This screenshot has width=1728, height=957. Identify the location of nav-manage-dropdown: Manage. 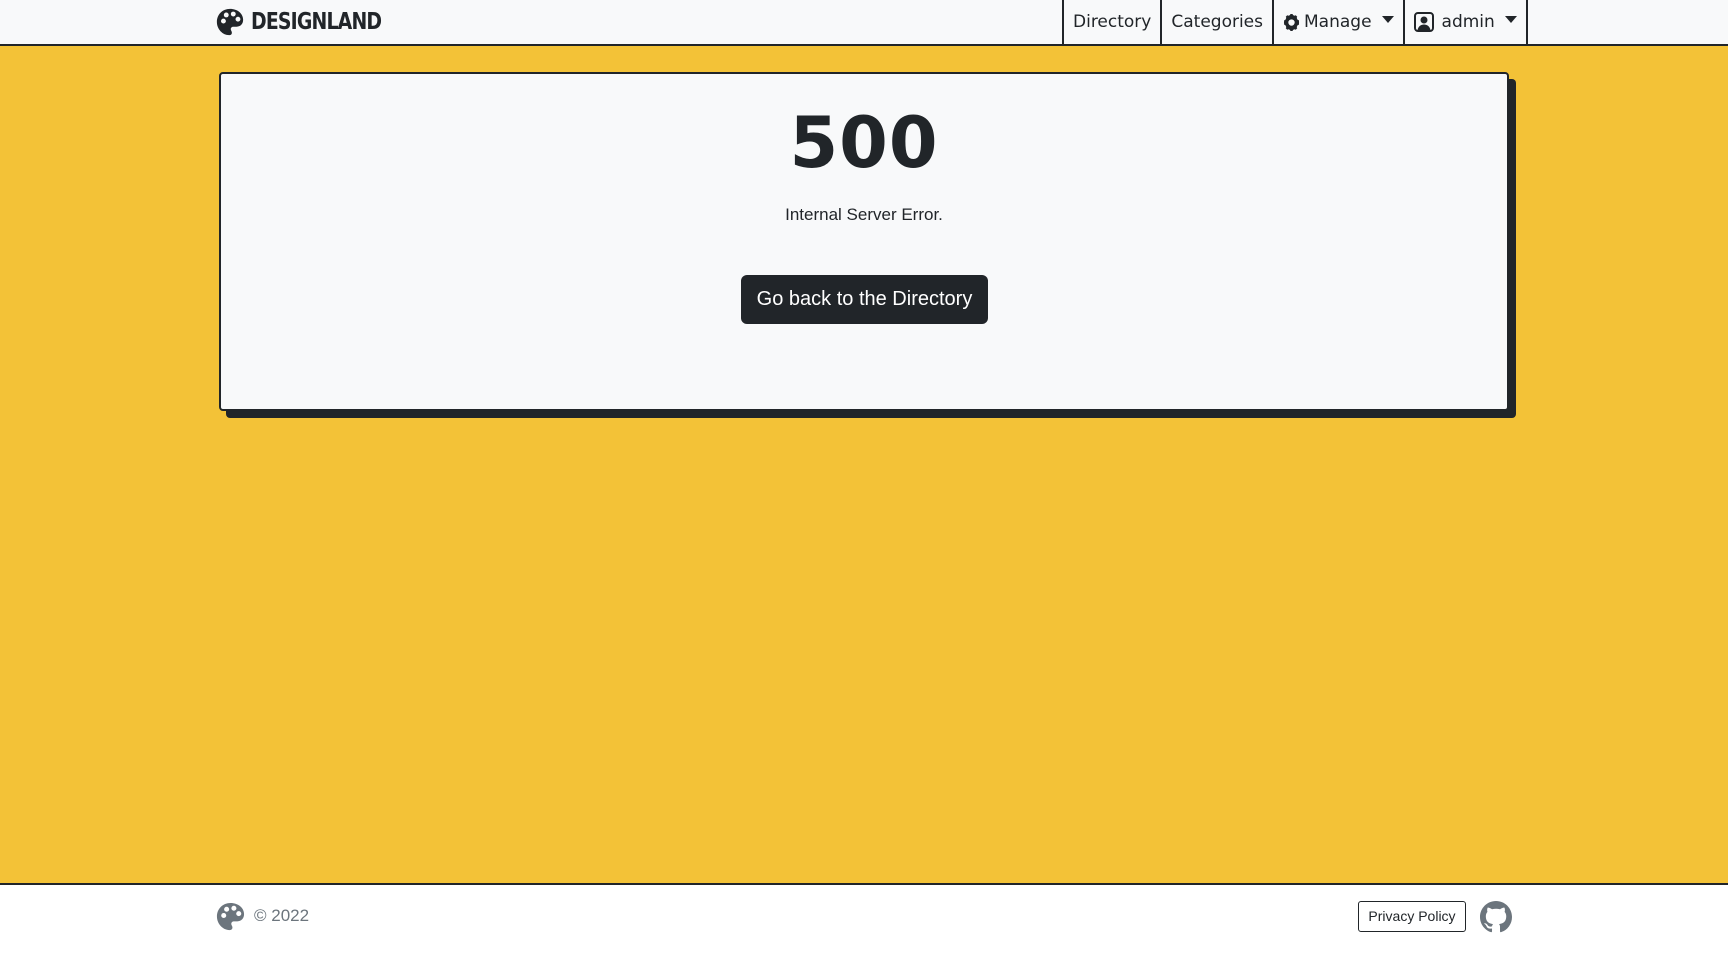
(1337, 22).